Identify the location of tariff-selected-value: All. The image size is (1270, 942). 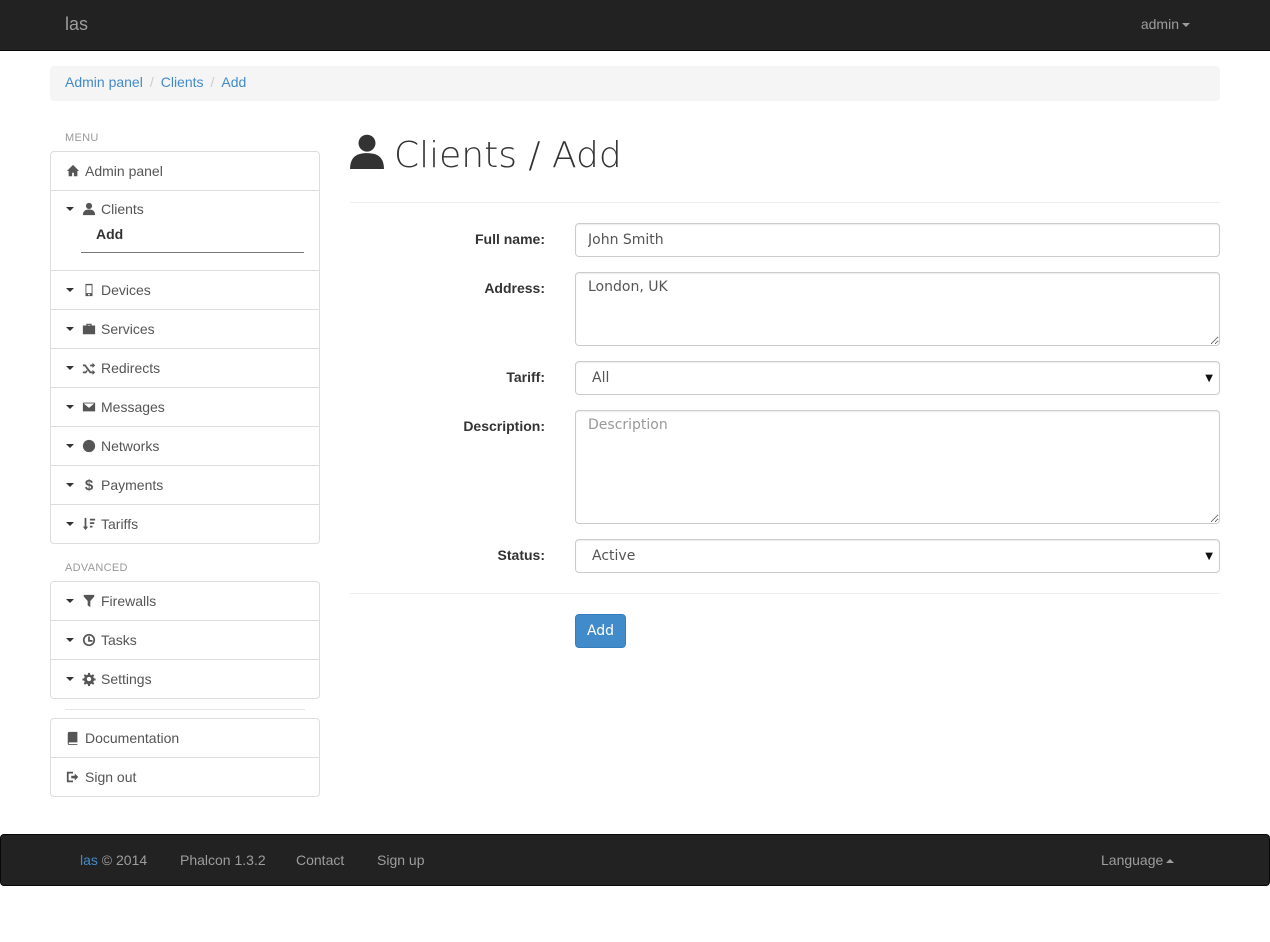
(601, 378).